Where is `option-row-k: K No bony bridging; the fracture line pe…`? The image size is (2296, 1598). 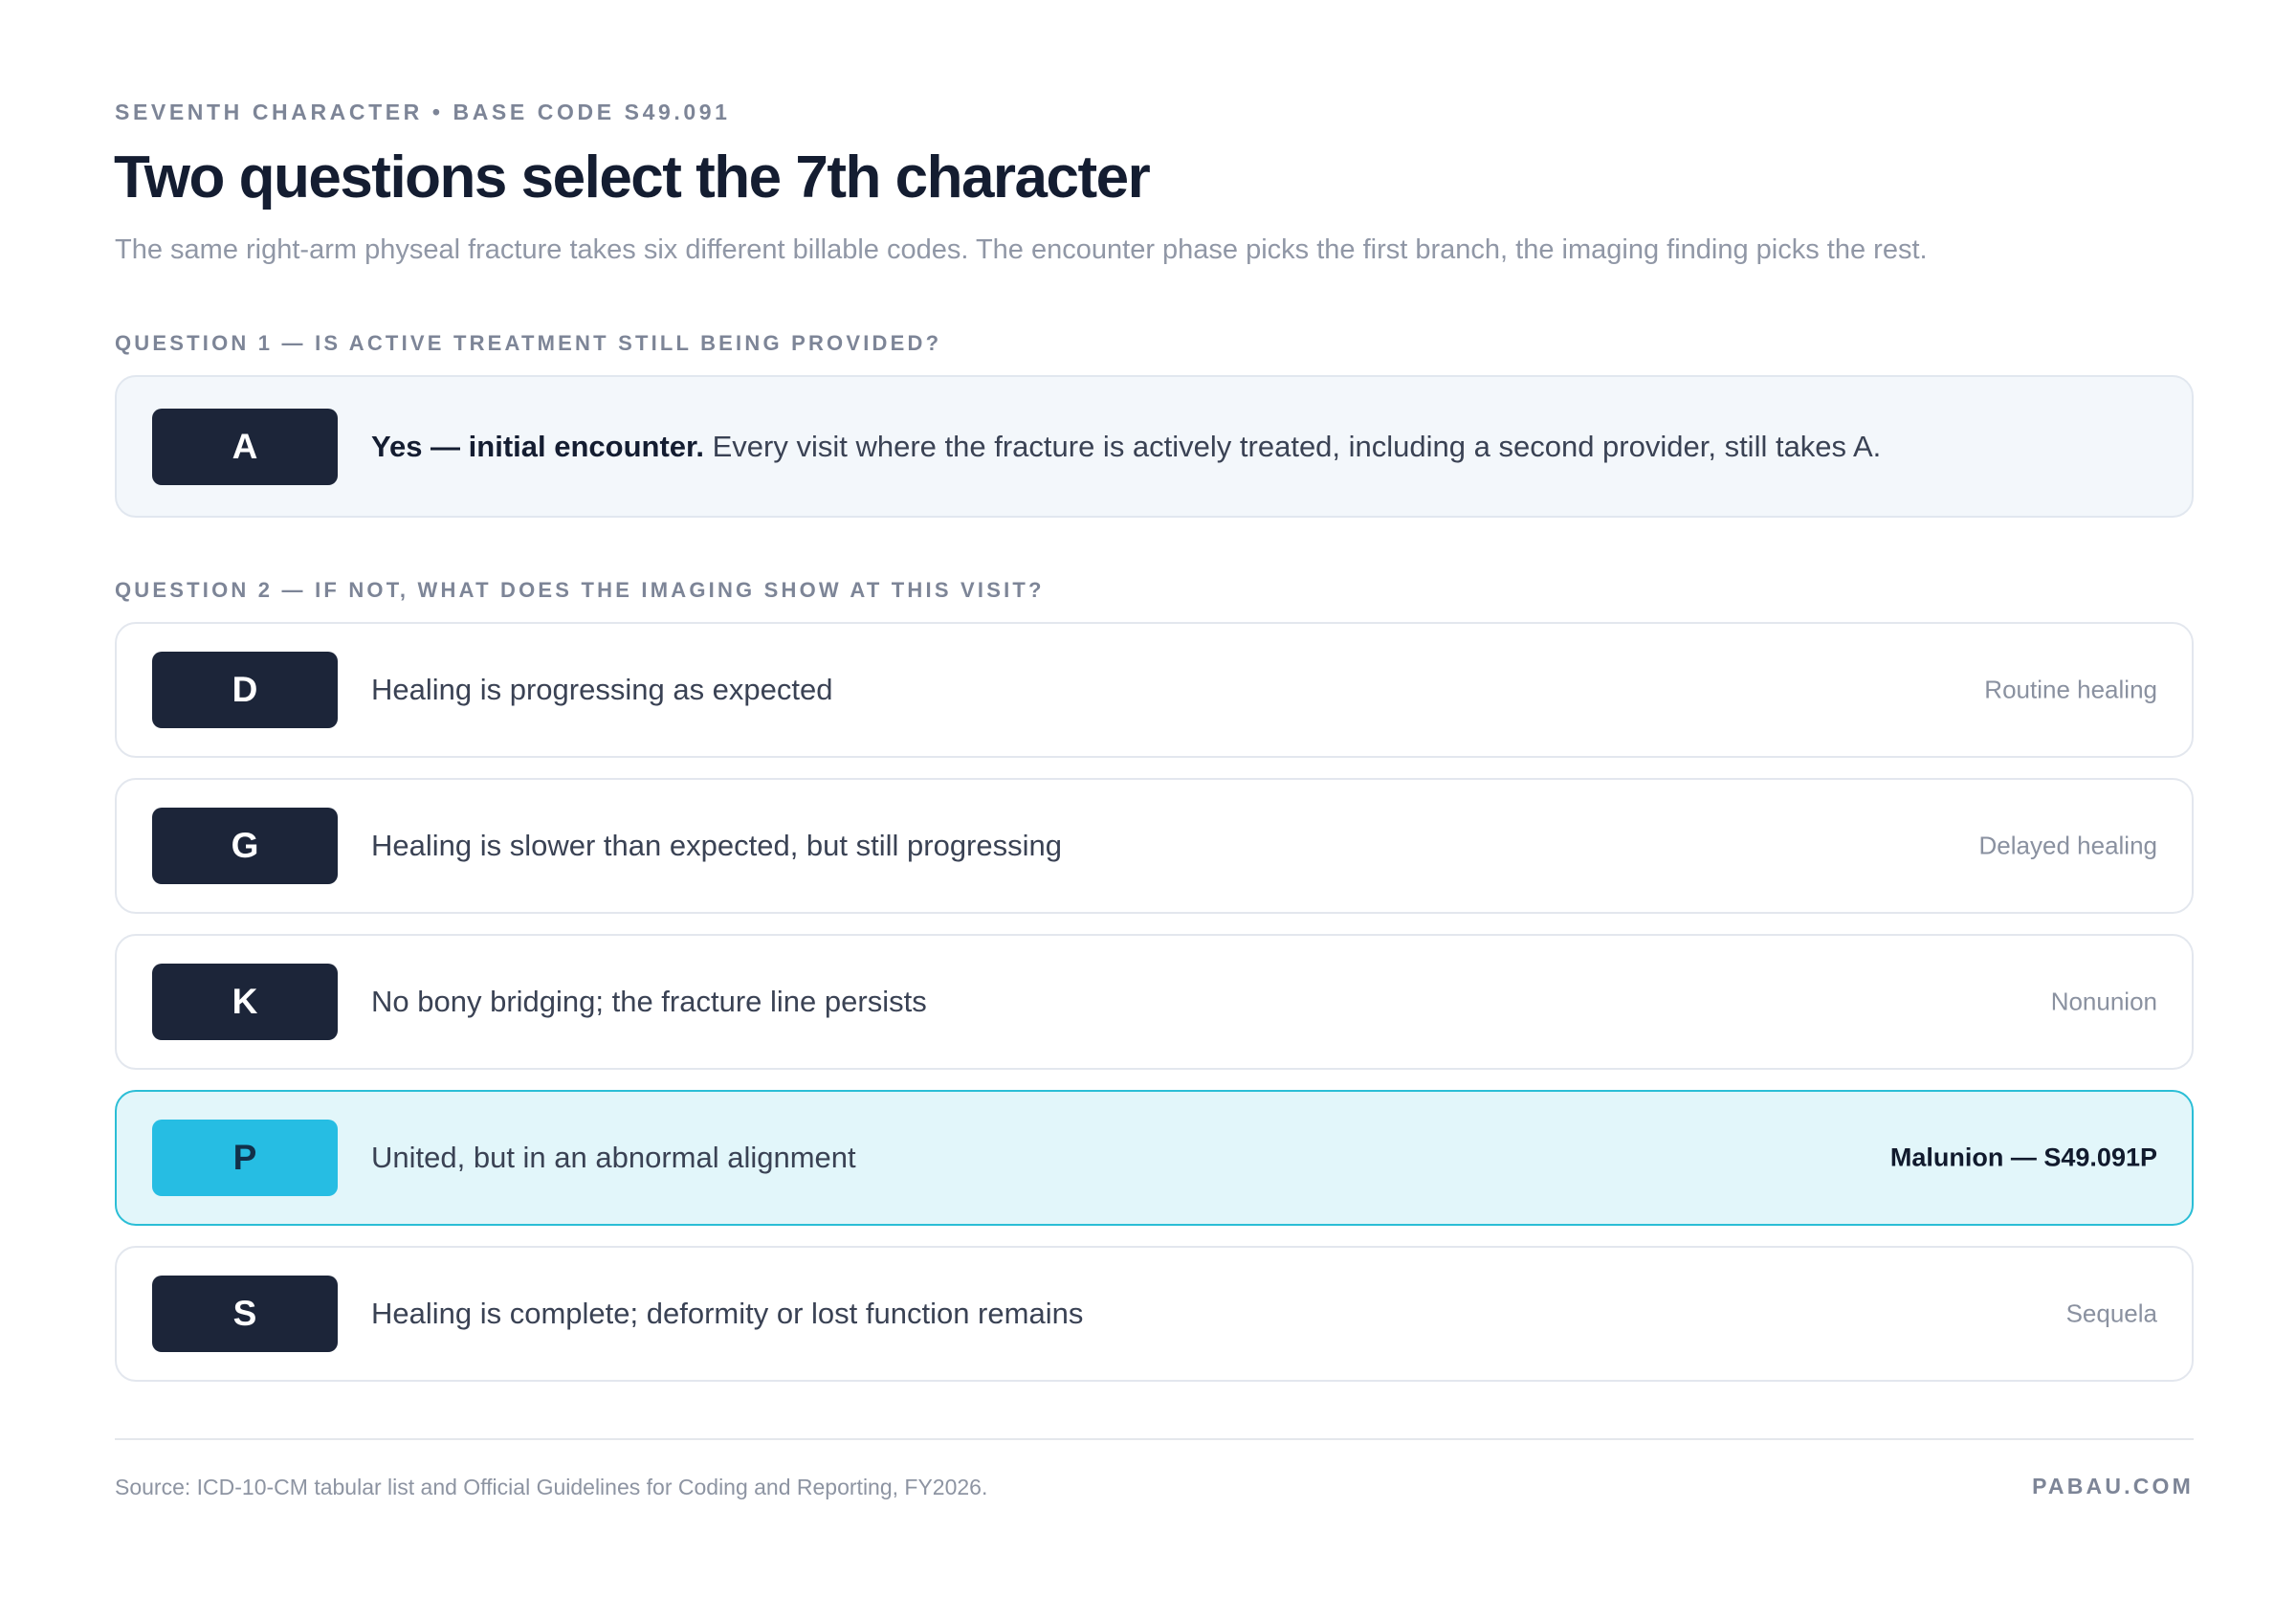 option-row-k: K No bony bridging; the fracture line pe… is located at coordinates (1154, 1002).